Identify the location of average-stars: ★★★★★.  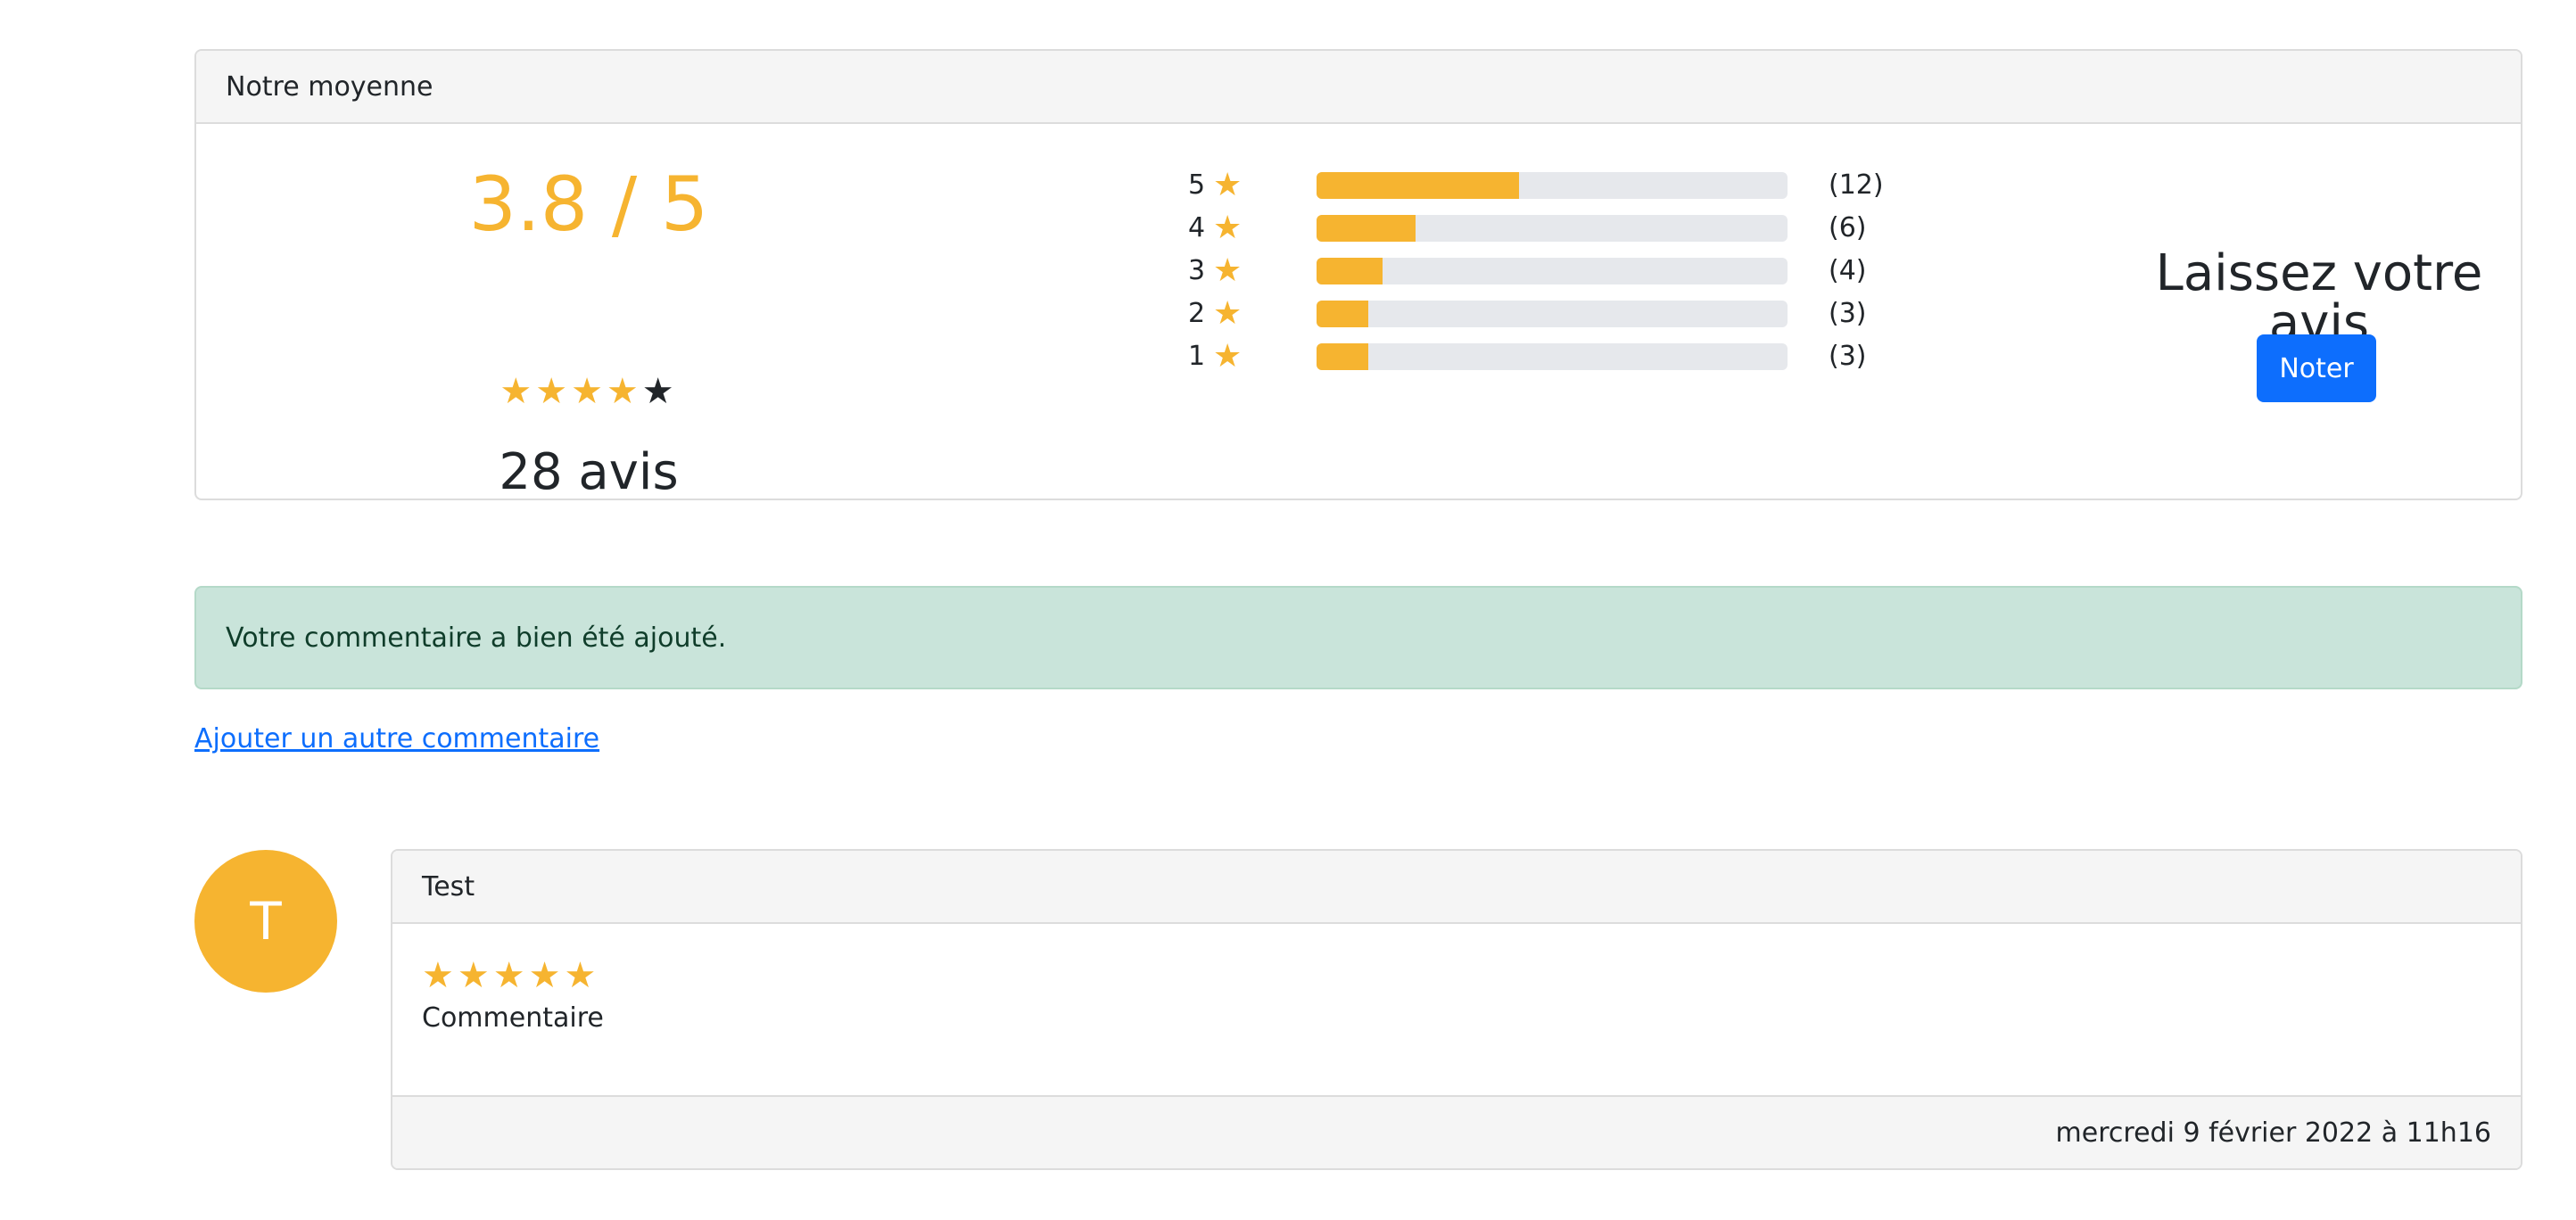
(589, 392).